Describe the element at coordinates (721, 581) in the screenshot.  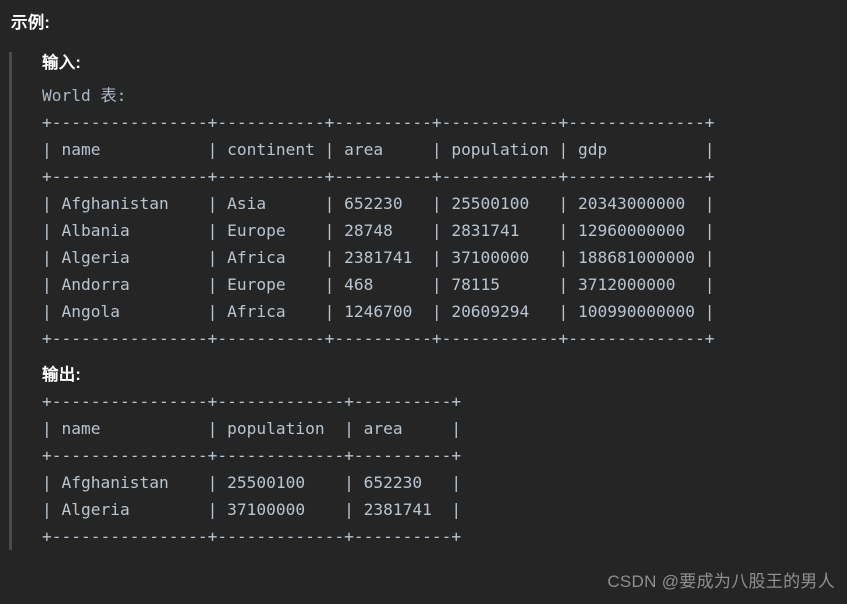
I see `csdn-watermark: CSDN @要成为八股王的男人` at that location.